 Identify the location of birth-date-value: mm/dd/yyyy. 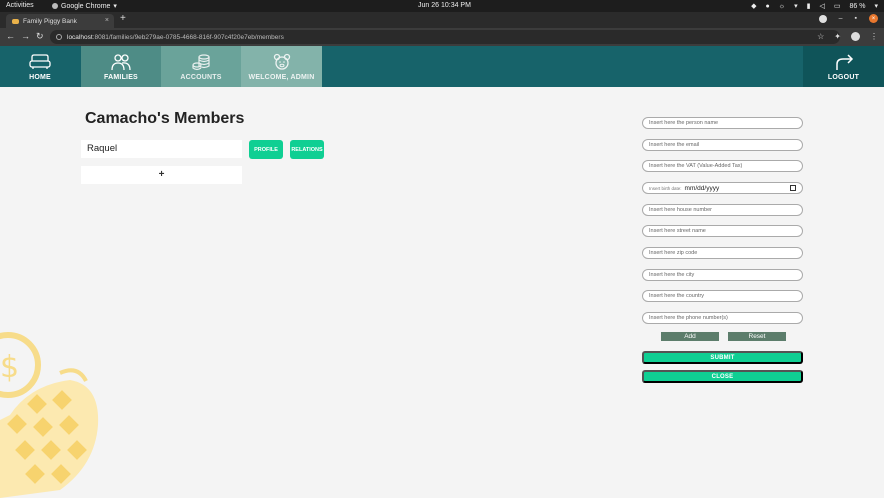
(702, 188).